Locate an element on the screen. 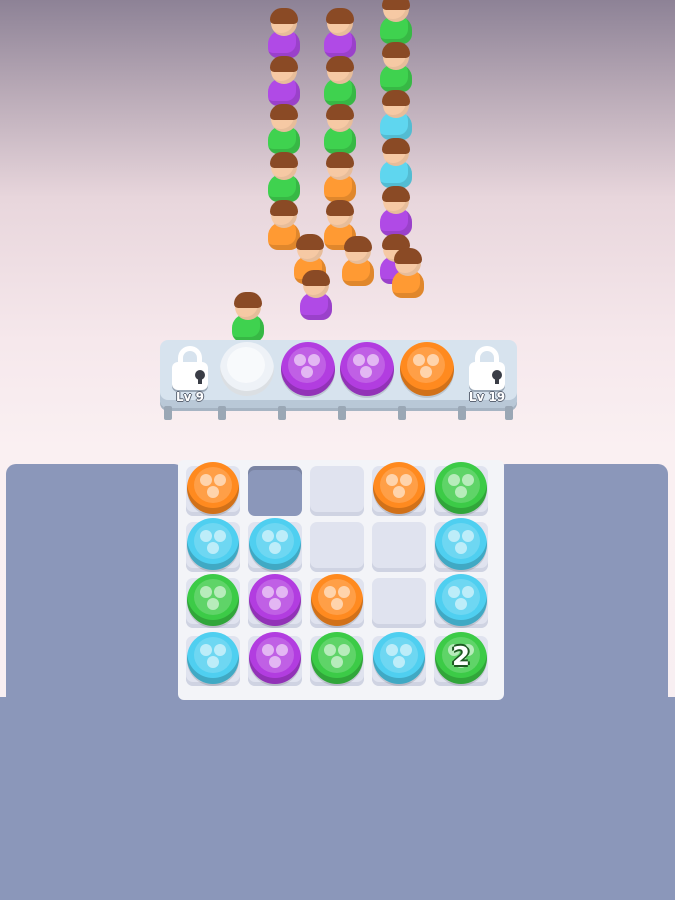 Image resolution: width=675 pixels, height=900 pixels. board-hole is located at coordinates (275, 491).